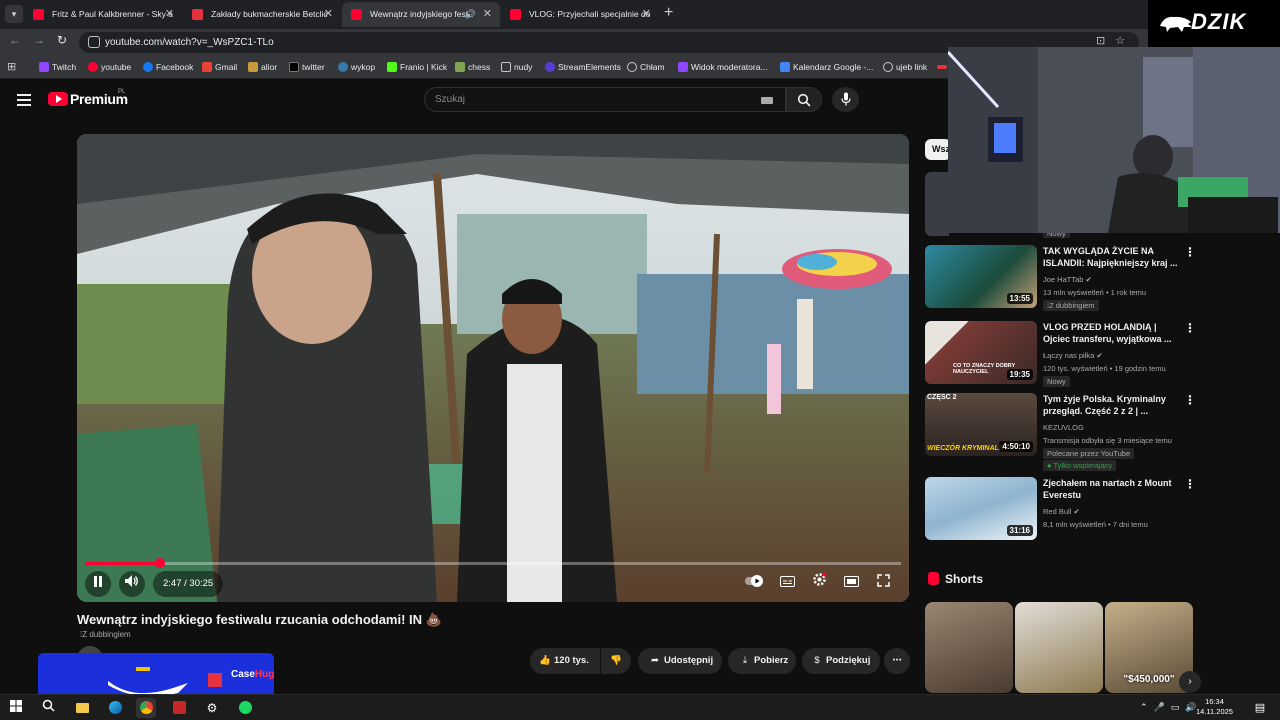 Image resolution: width=1280 pixels, height=720 pixels. What do you see at coordinates (565, 661) in the screenshot?
I see `like-button: 👍 120 tys.` at bounding box center [565, 661].